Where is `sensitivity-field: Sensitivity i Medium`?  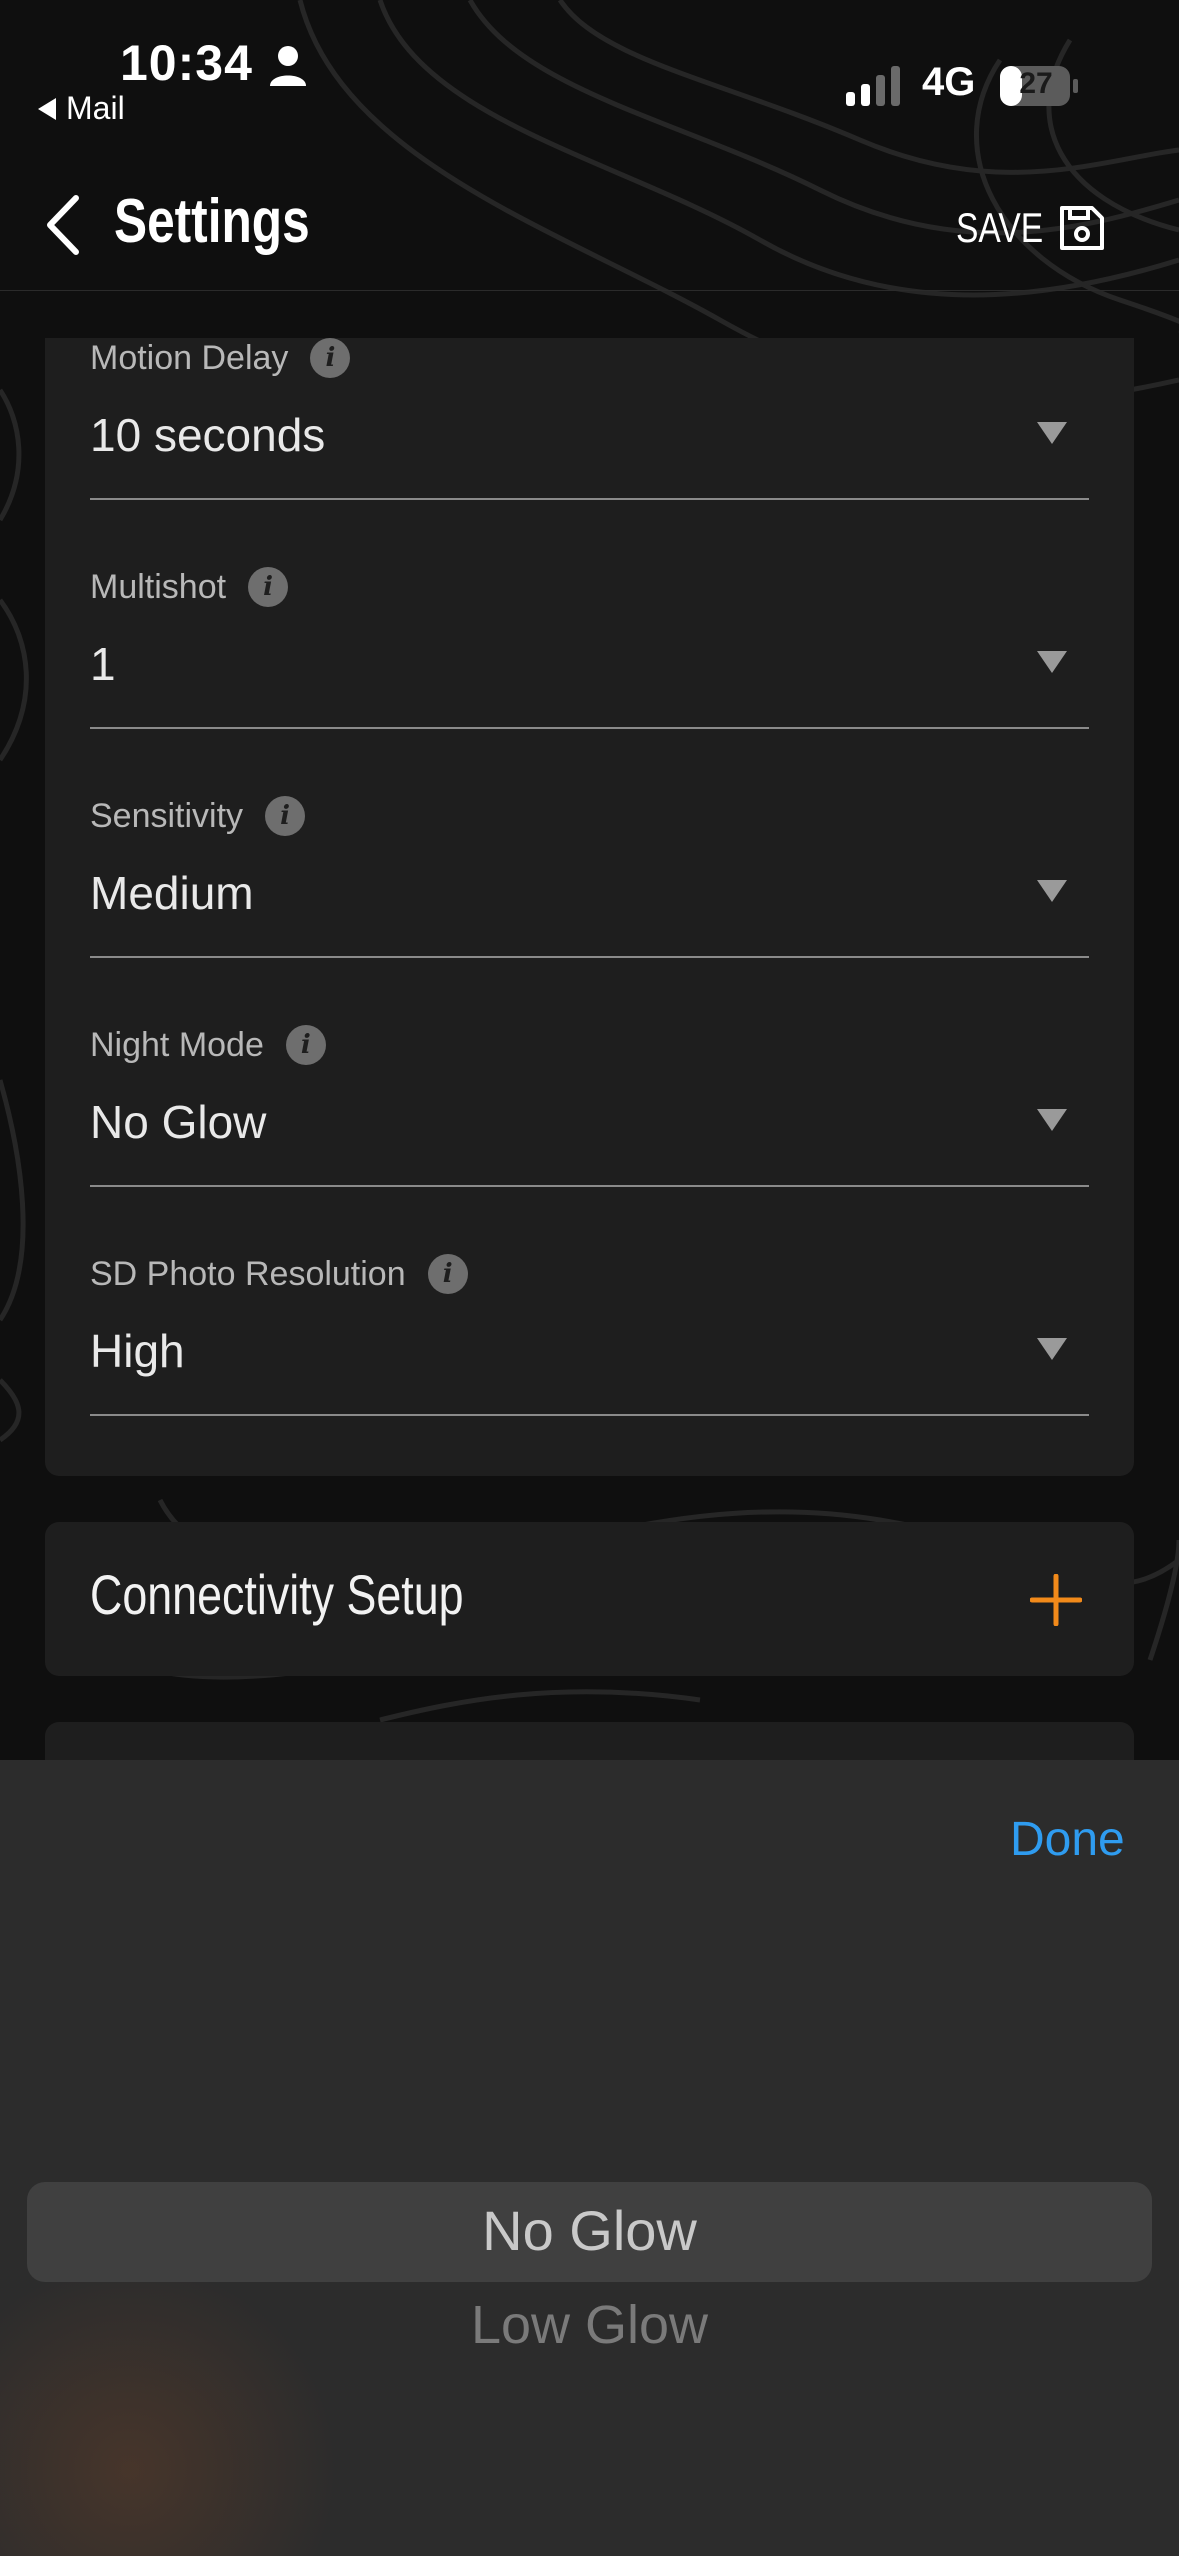 sensitivity-field: Sensitivity i Medium is located at coordinates (589, 877).